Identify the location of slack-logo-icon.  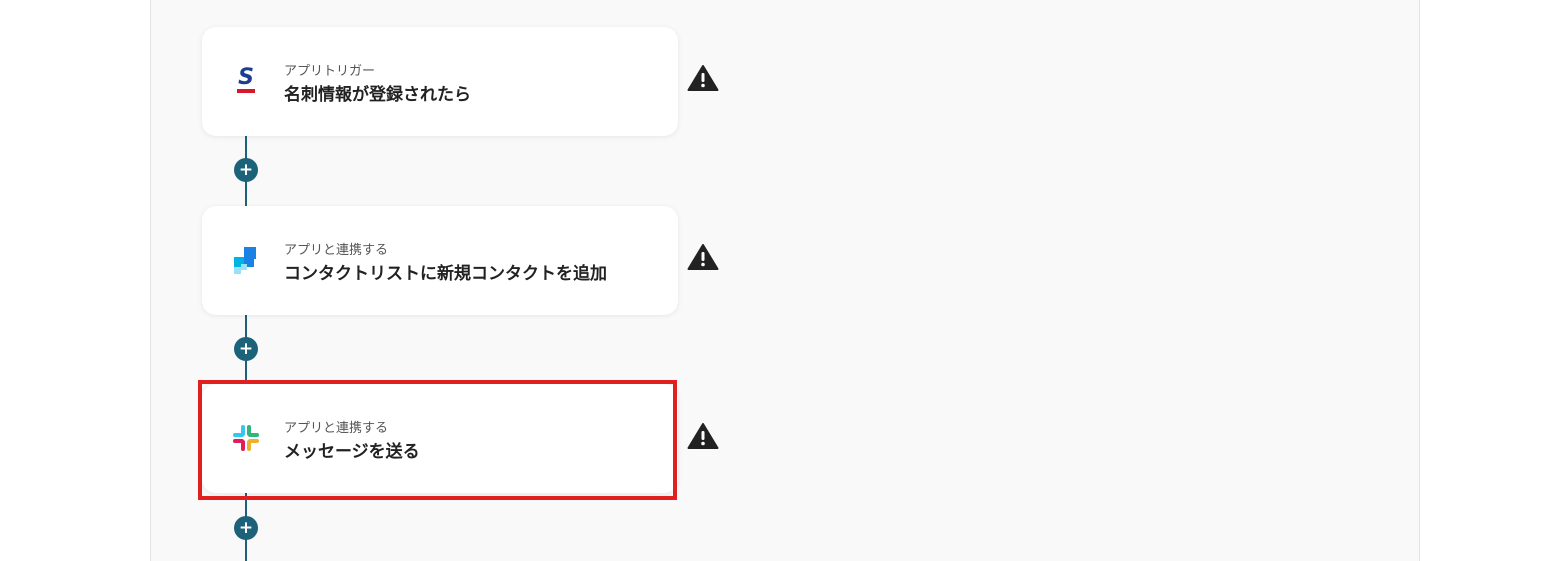
(246, 438).